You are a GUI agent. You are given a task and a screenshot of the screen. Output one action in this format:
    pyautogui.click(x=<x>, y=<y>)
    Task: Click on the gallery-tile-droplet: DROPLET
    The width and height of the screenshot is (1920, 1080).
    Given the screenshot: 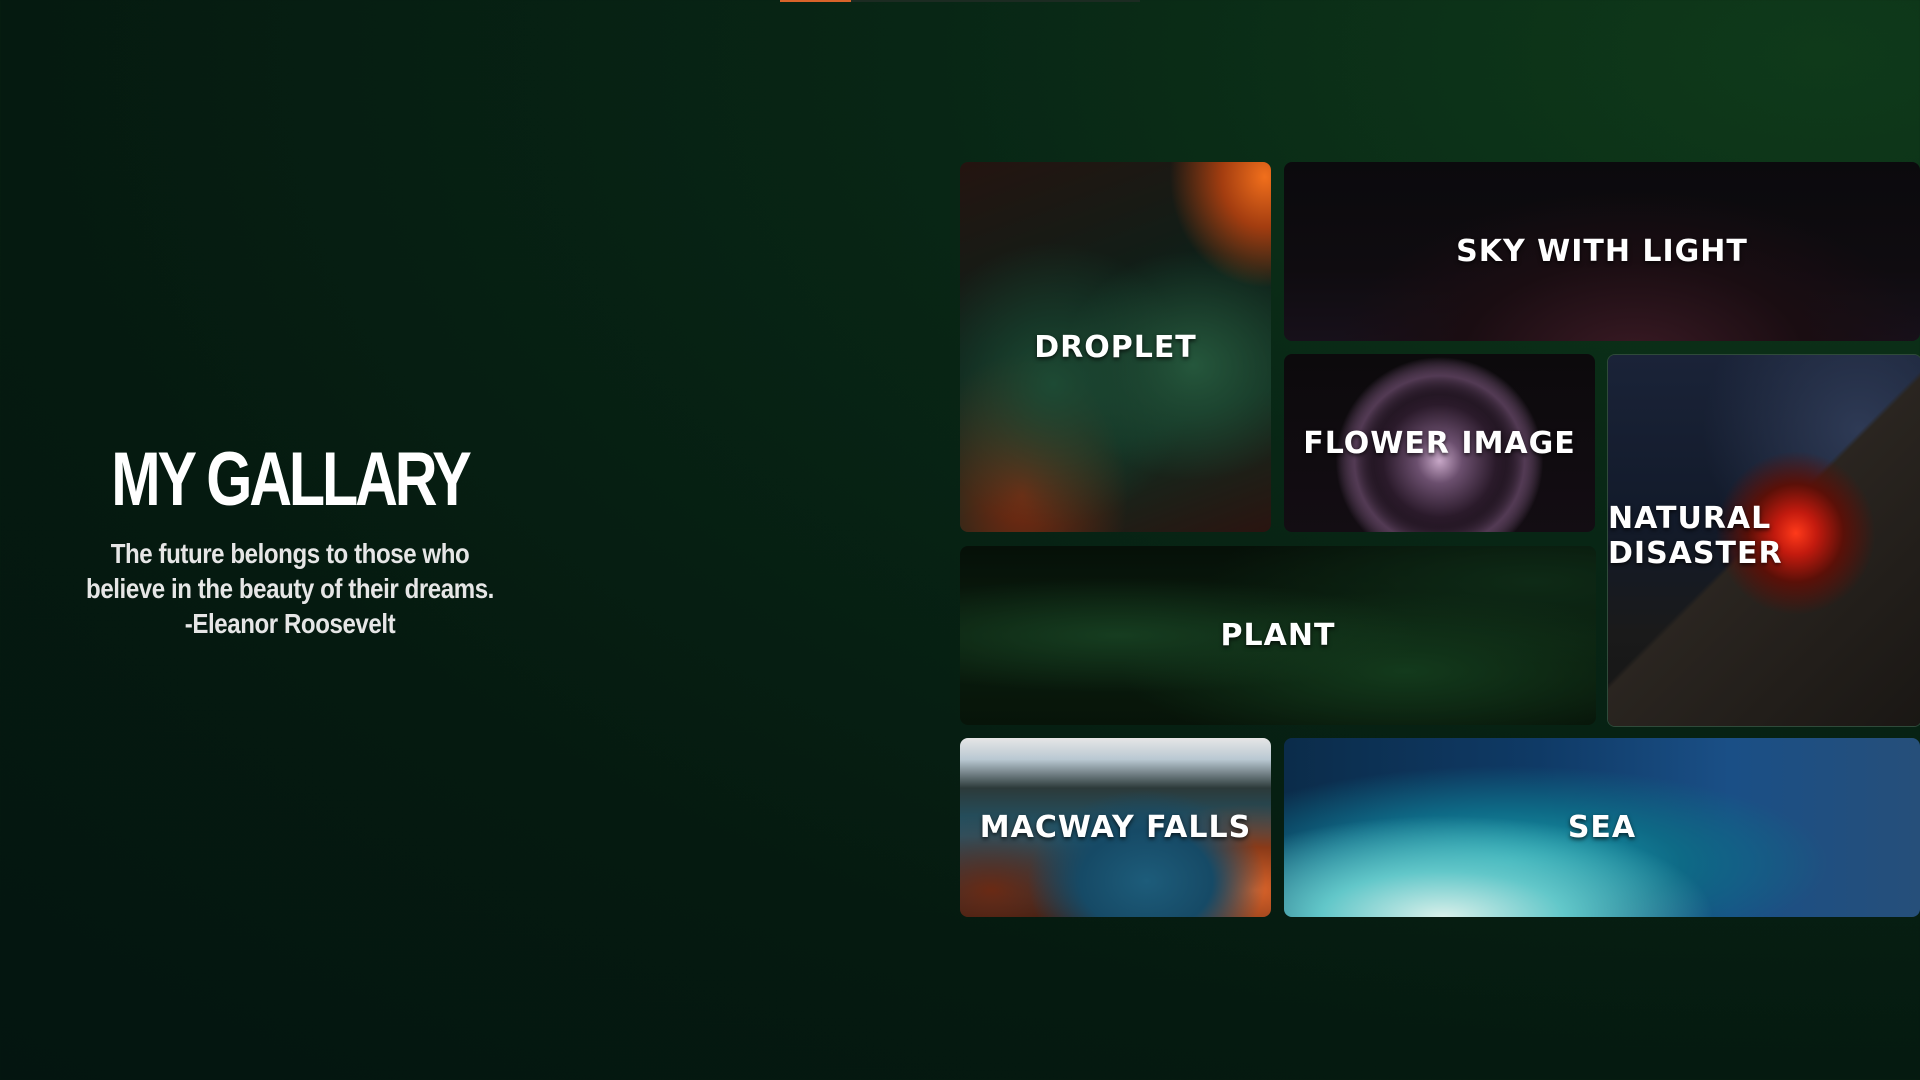 What is the action you would take?
    pyautogui.click(x=1115, y=347)
    